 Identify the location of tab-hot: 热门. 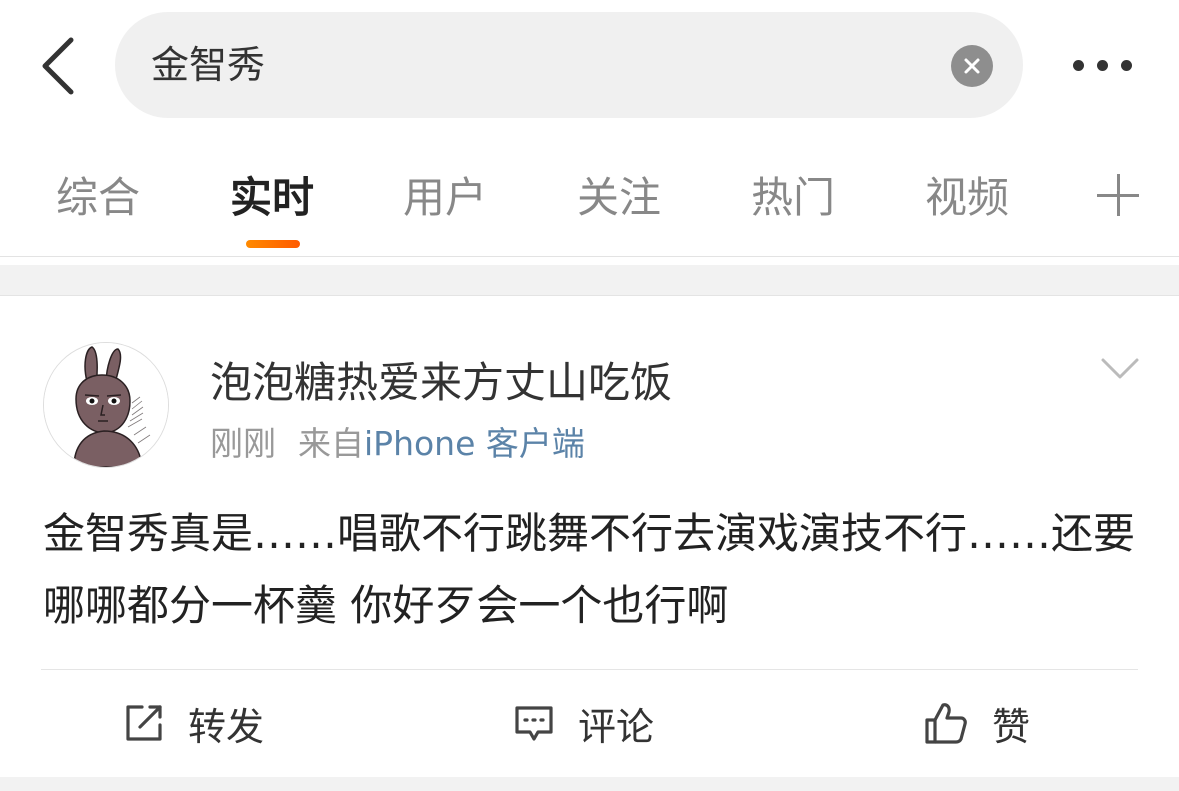
(793, 198).